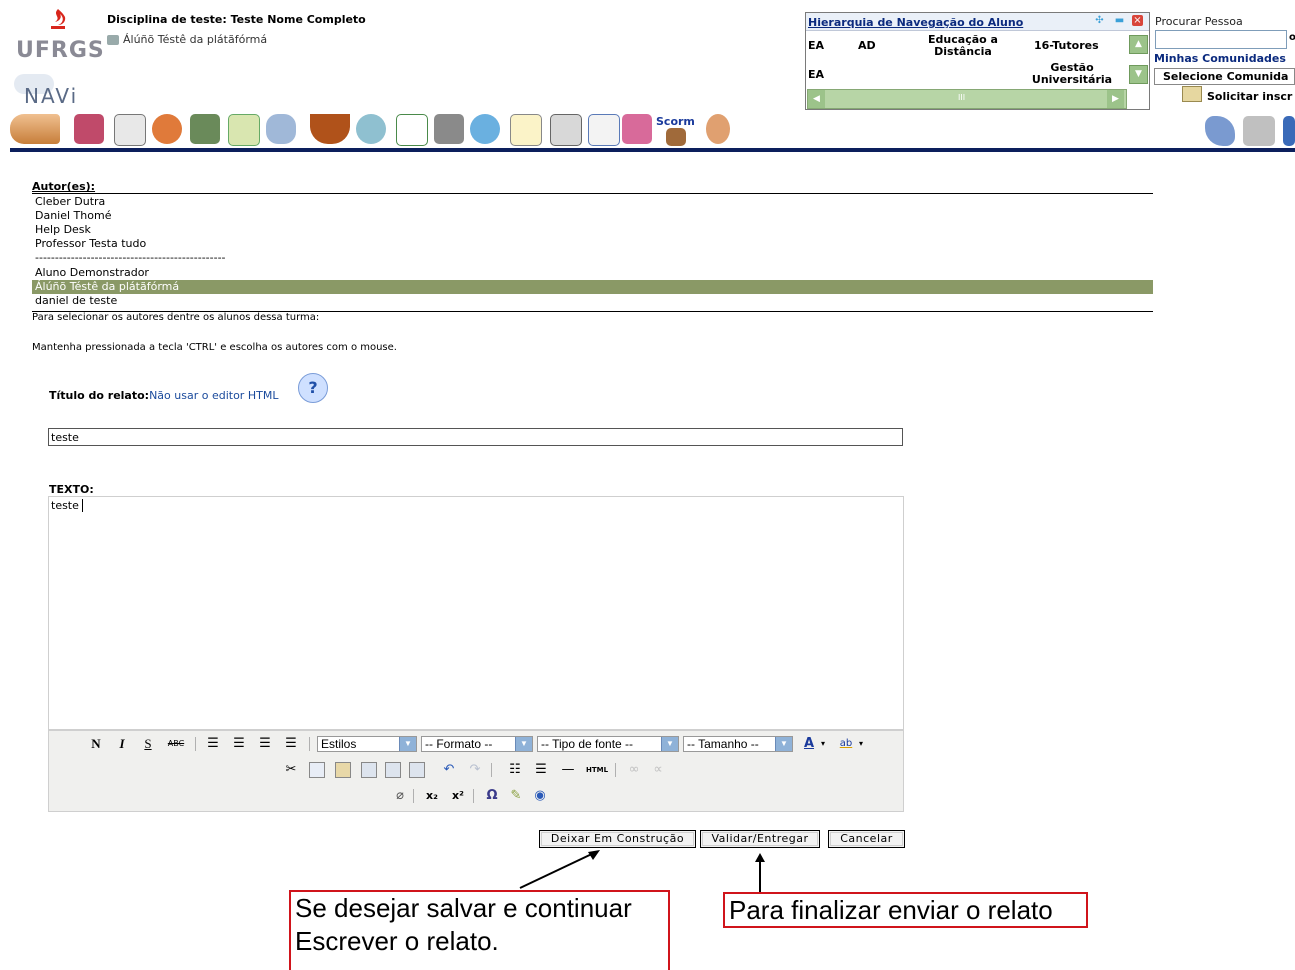 The height and width of the screenshot is (970, 1295). Describe the element at coordinates (642, 871) in the screenshot. I see `annotation-arrows` at that location.